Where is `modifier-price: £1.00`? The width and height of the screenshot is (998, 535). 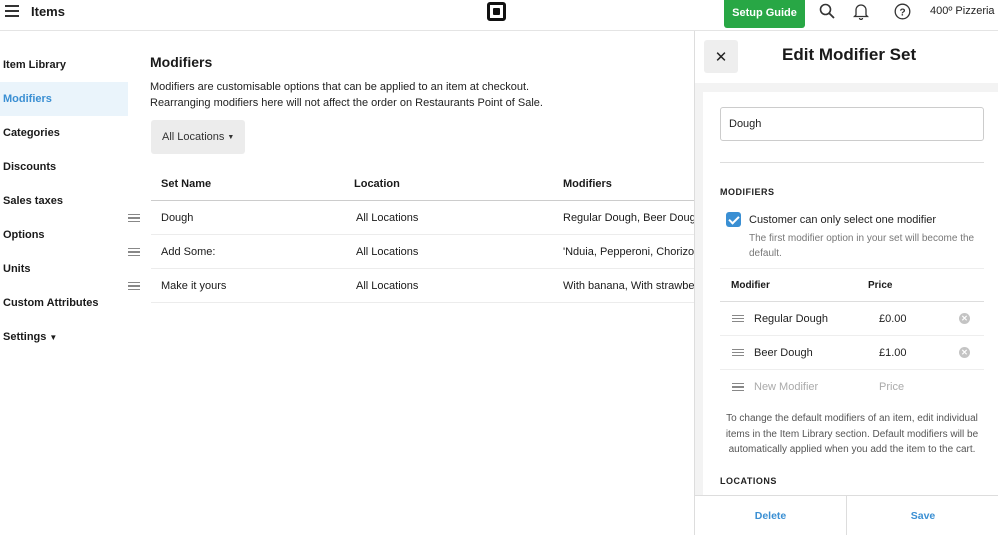 modifier-price: £1.00 is located at coordinates (919, 353).